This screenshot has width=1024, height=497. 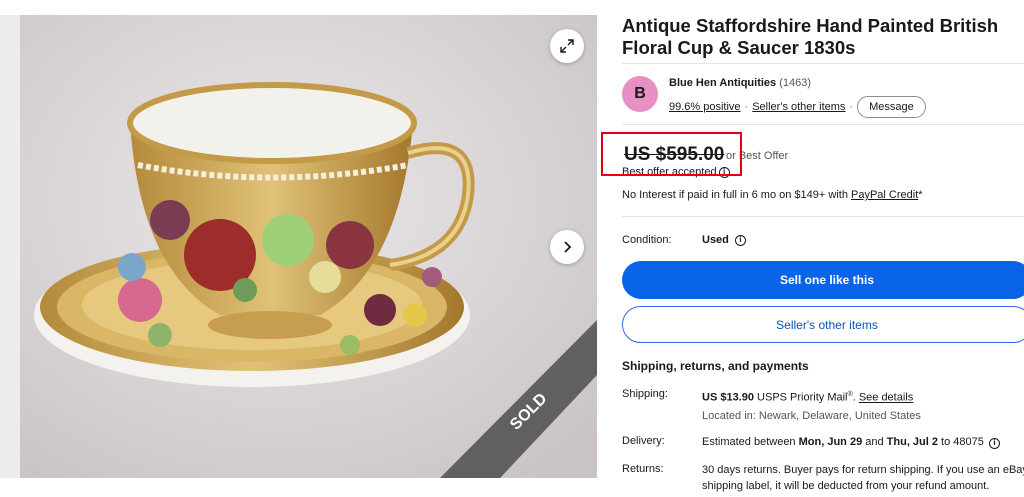 I want to click on delivery-zip: to 48075, so click(x=961, y=442).